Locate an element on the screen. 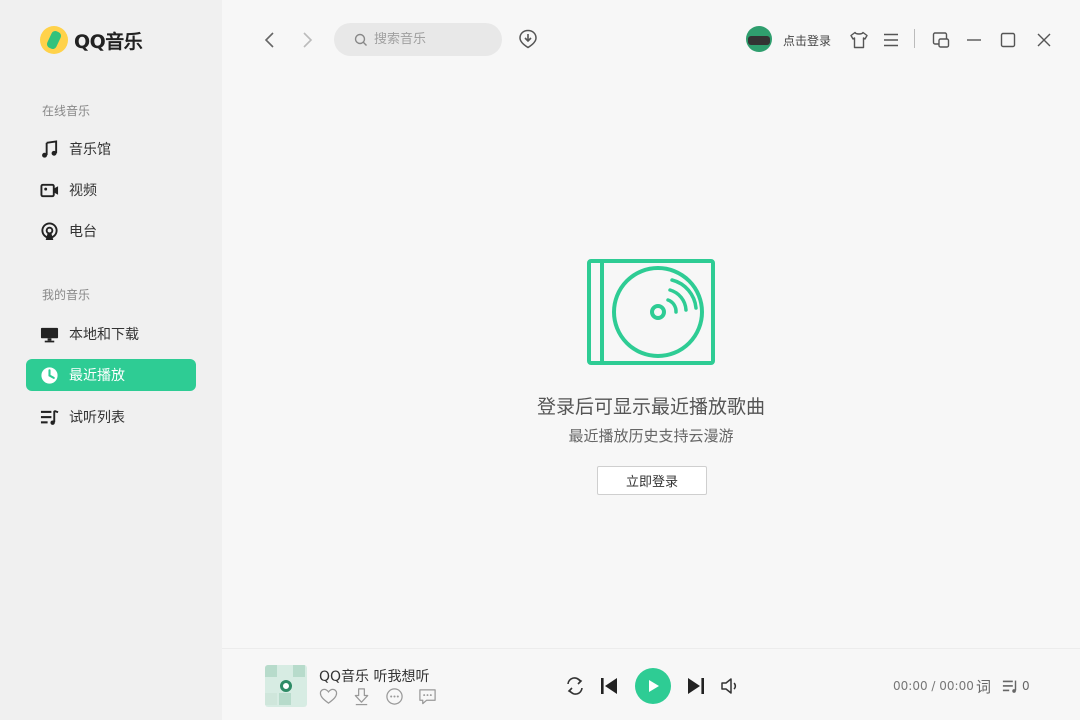  next-track-icon is located at coordinates (696, 686).